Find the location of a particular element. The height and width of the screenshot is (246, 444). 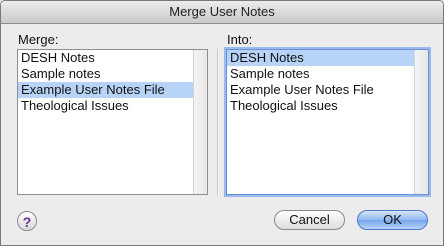

into-label: Into: is located at coordinates (240, 39).